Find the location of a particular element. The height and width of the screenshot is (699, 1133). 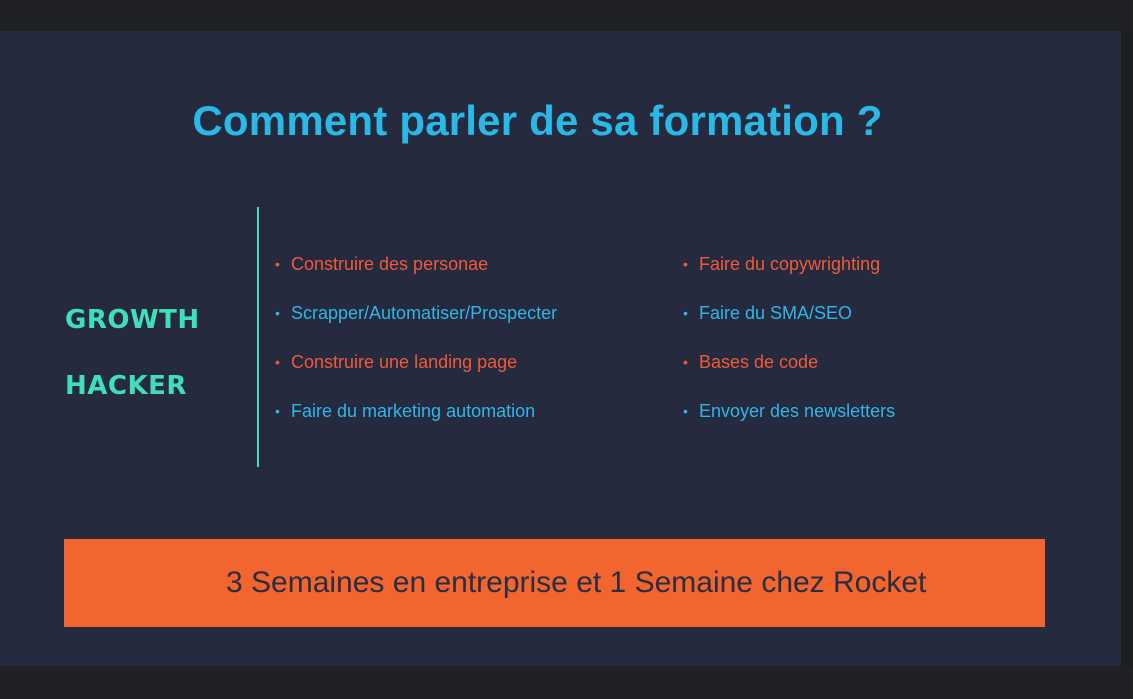

skill-item: • Bases de code is located at coordinates (789, 372).